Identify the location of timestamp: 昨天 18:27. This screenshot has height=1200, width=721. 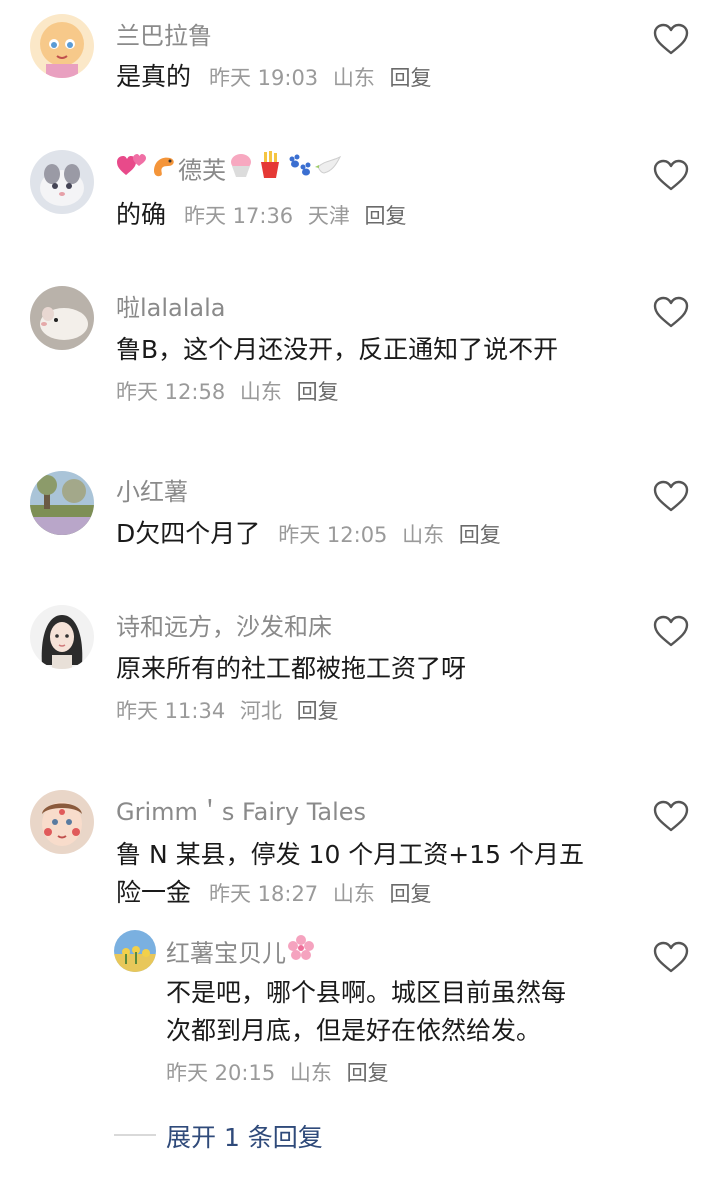
(263, 894).